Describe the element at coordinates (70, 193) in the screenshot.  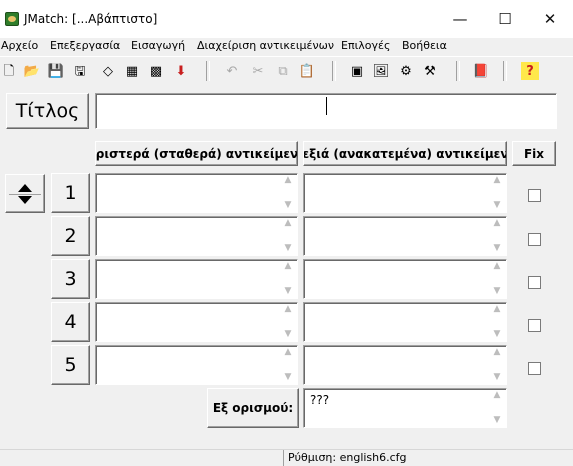
I see `row-number-button: 1` at that location.